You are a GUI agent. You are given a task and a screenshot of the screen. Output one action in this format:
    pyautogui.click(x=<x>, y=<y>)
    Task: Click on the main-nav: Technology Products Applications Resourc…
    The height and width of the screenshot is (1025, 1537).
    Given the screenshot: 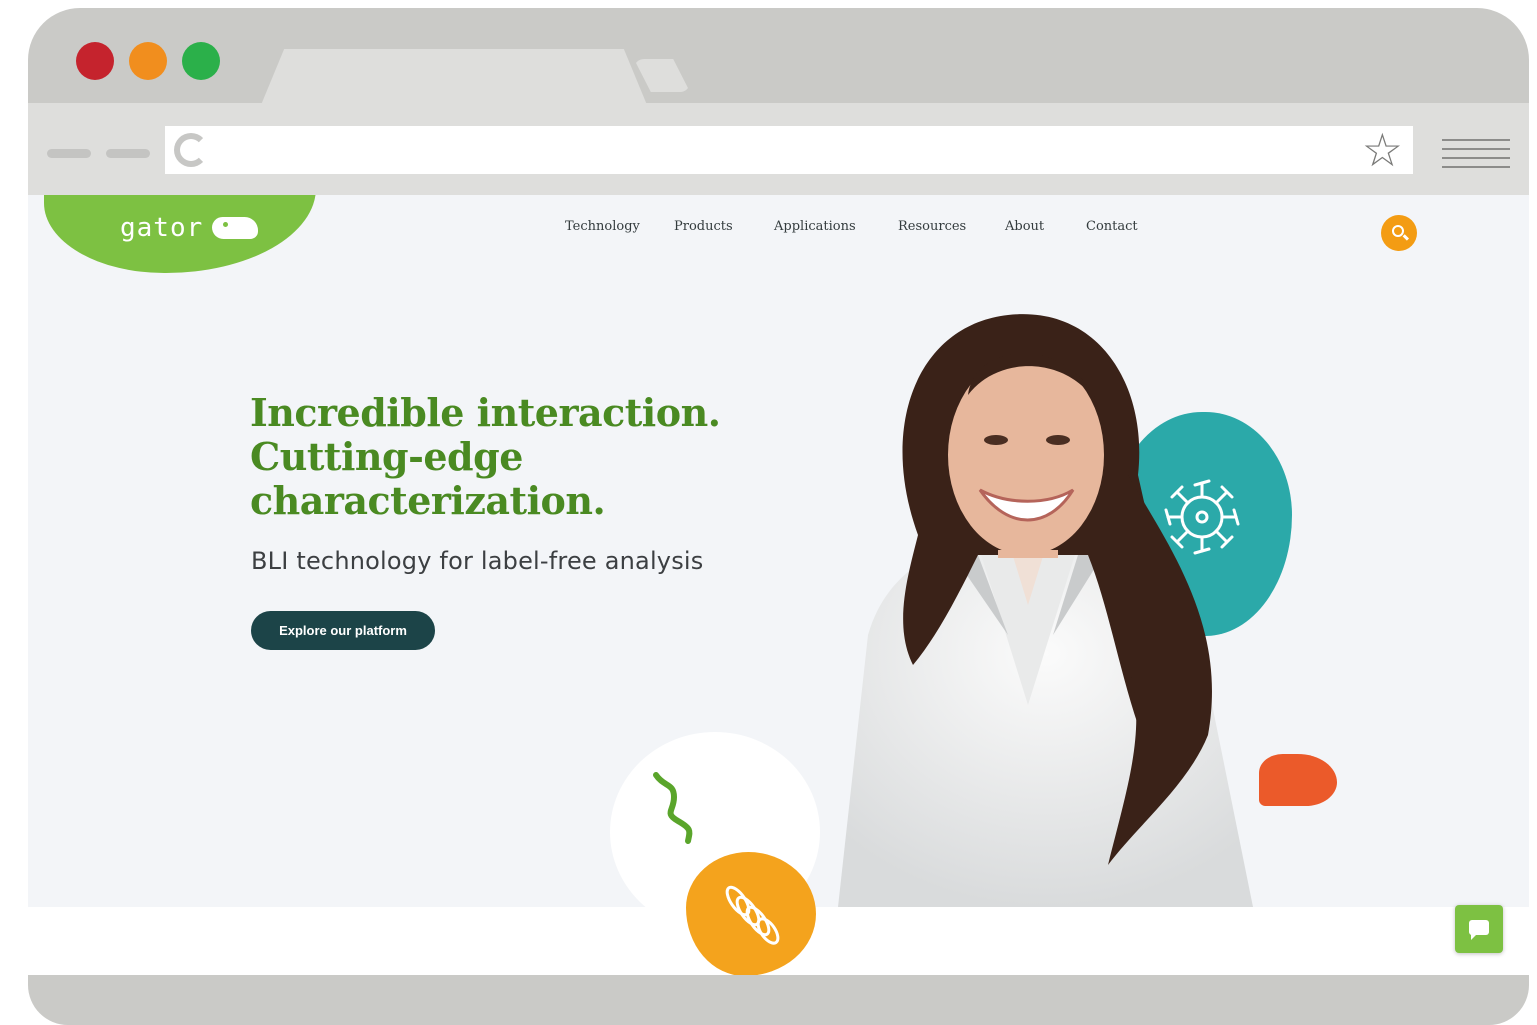 What is the action you would take?
    pyautogui.click(x=778, y=234)
    